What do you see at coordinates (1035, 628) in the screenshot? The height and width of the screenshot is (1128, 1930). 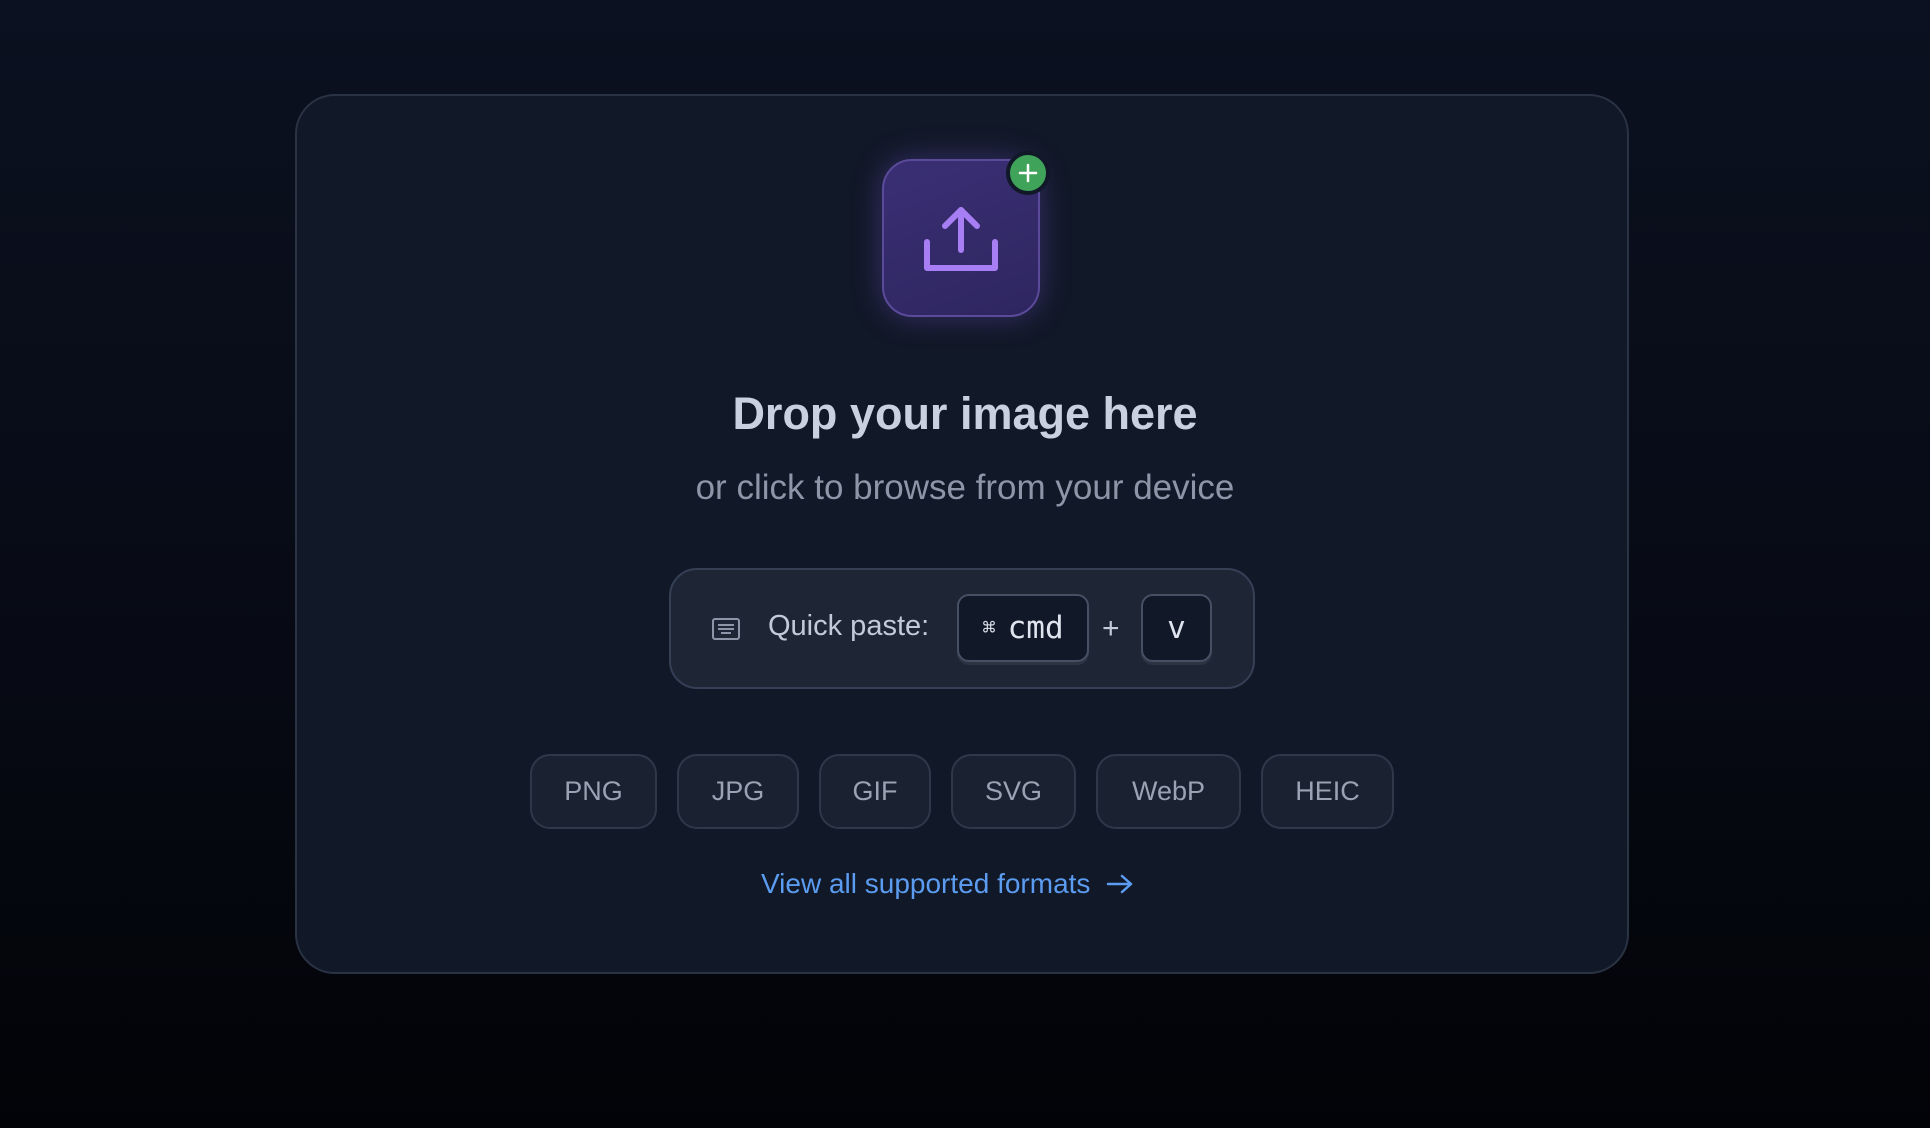 I see `cmd-key-label: cmd` at bounding box center [1035, 628].